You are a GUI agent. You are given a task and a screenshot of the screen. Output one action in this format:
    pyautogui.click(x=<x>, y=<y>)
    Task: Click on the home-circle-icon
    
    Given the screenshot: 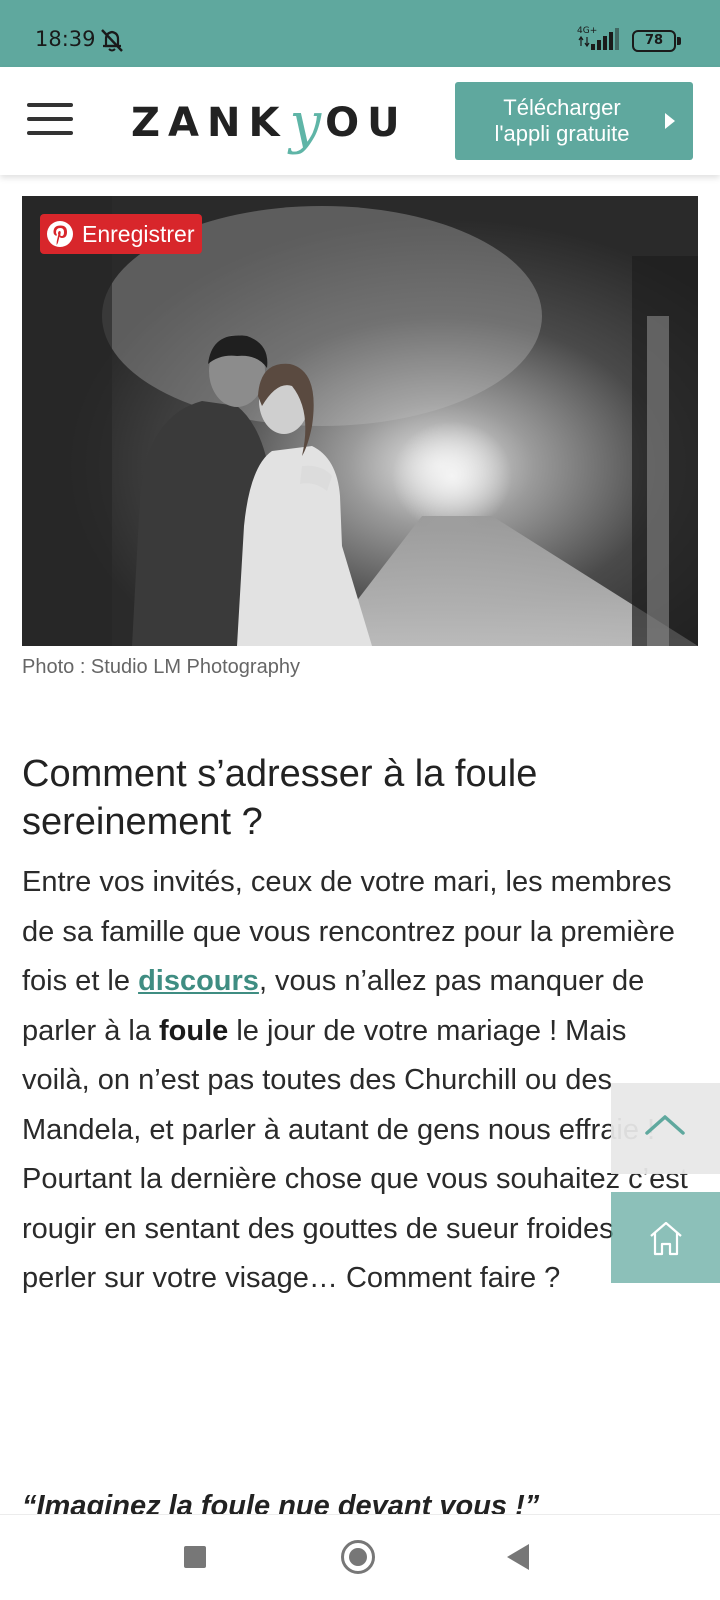 What is the action you would take?
    pyautogui.click(x=358, y=1557)
    